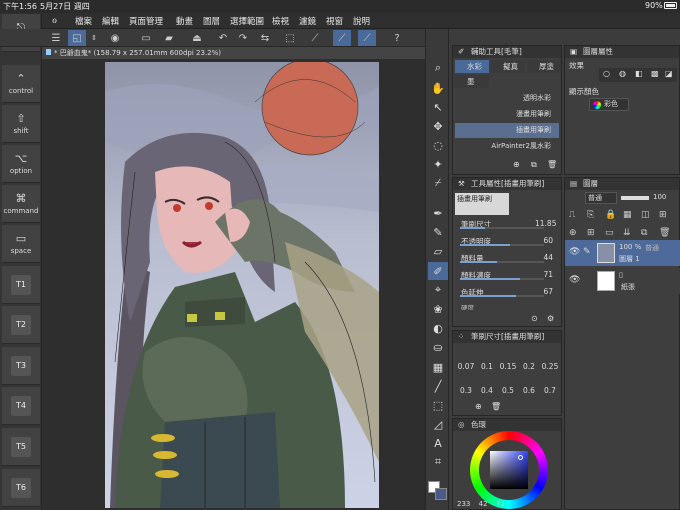  Describe the element at coordinates (438, 232) in the screenshot. I see `pencil-tool-icon: ✎` at that location.